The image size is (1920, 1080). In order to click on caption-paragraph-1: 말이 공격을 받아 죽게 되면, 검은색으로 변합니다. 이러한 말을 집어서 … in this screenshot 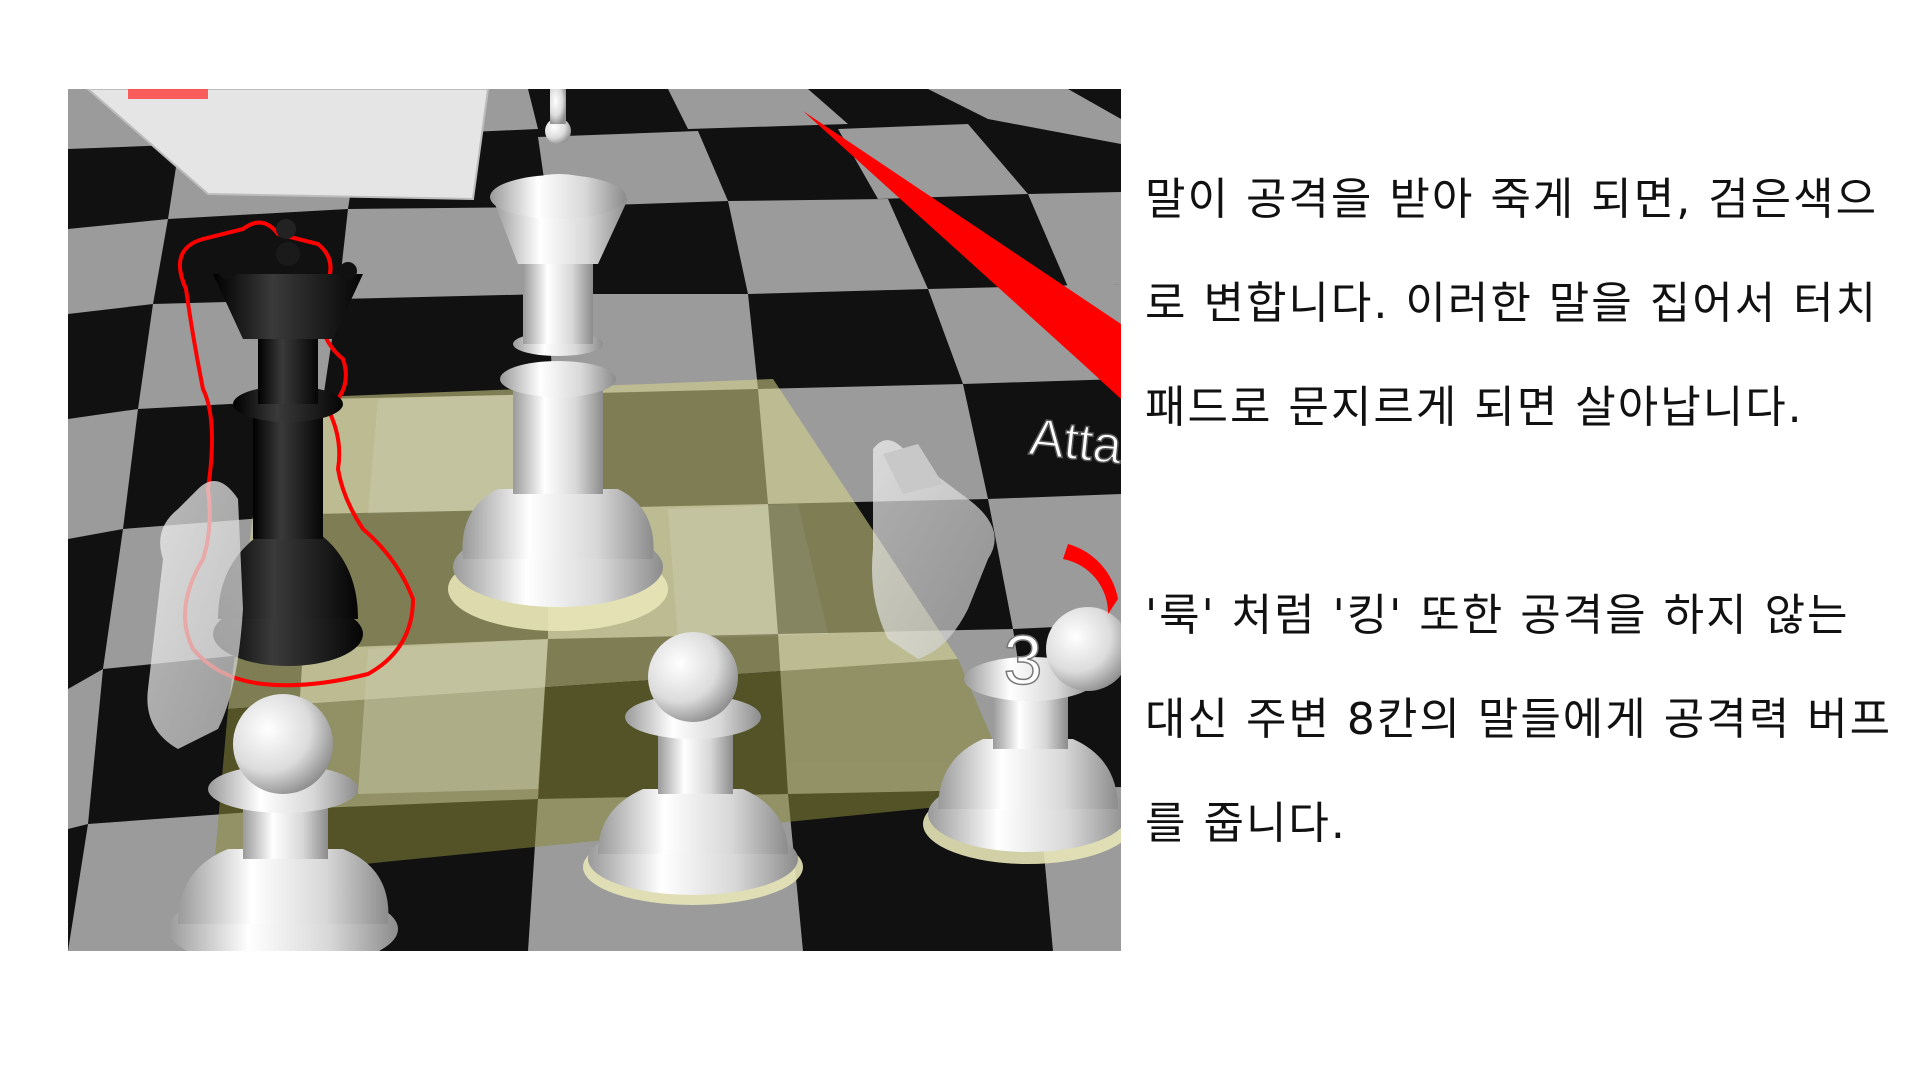, I will do `click(1512, 303)`.